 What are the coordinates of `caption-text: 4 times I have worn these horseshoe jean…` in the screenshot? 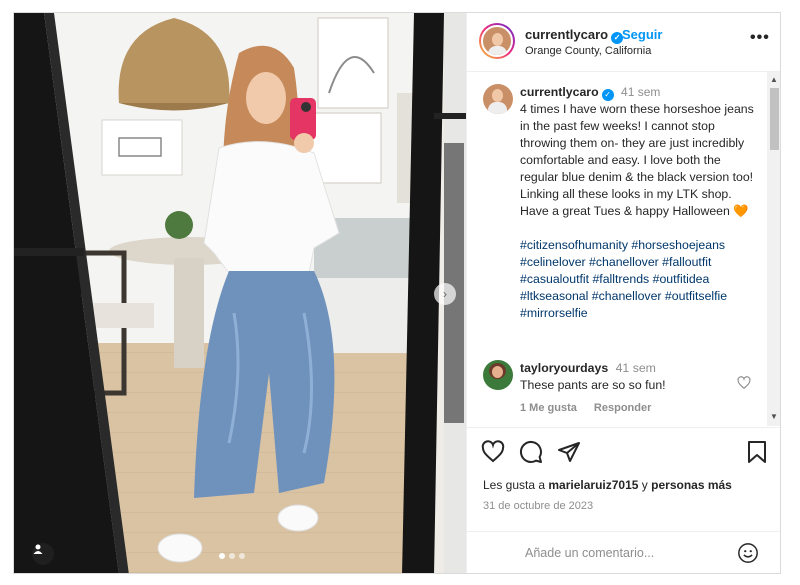 It's located at (637, 160).